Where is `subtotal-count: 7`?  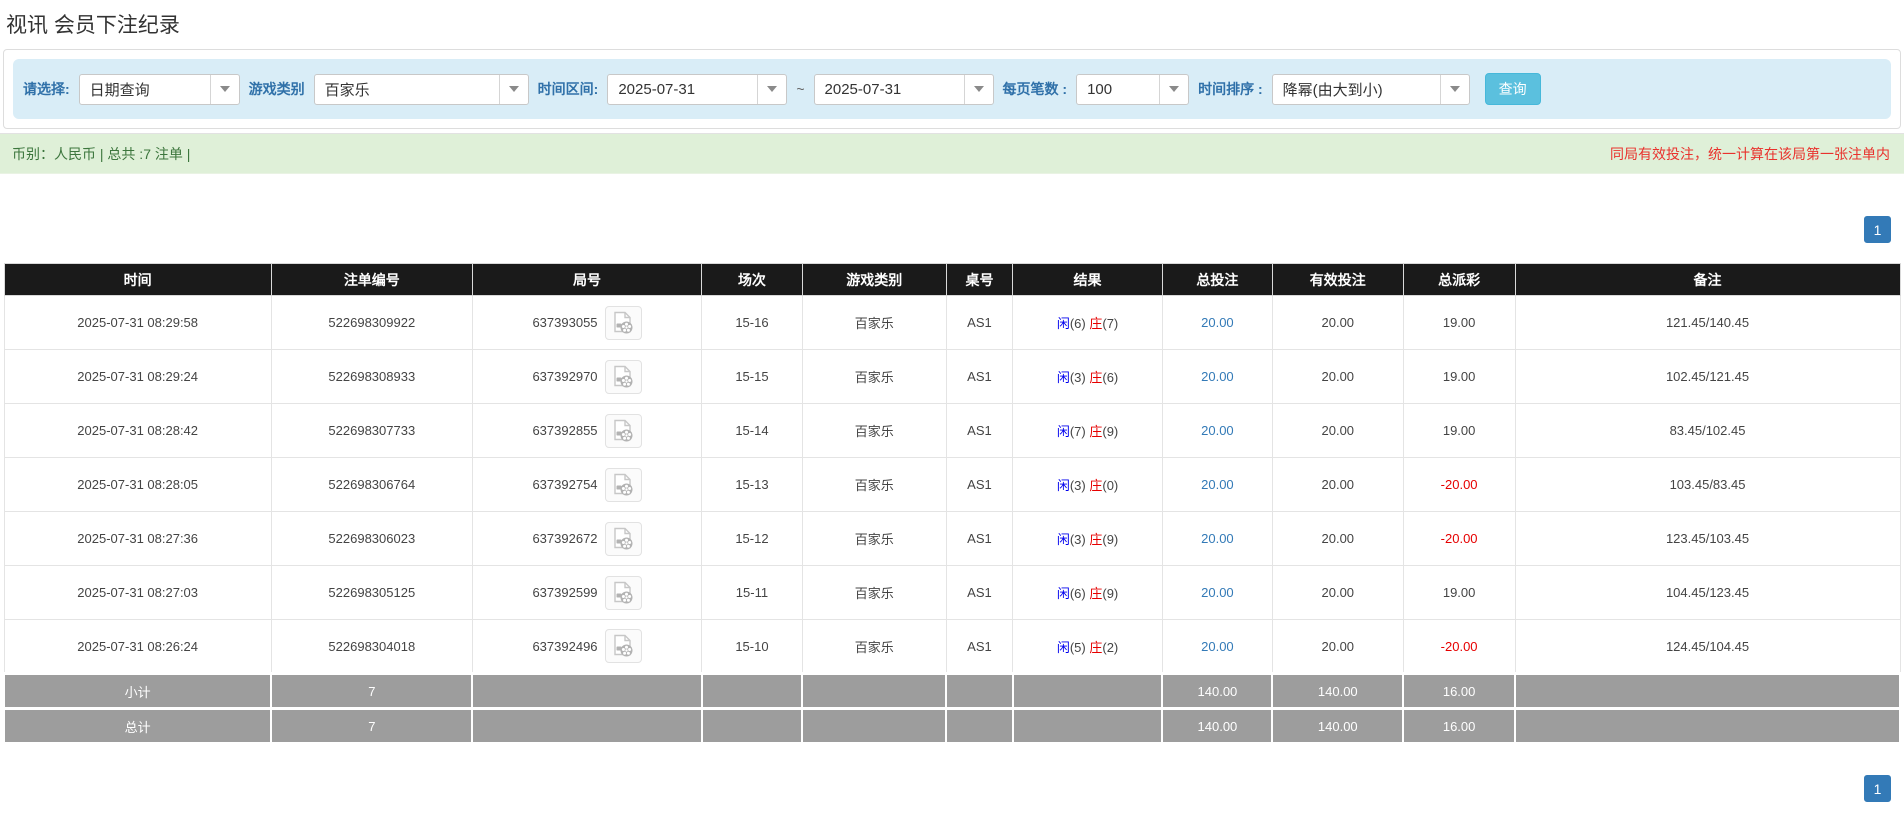
subtotal-count: 7 is located at coordinates (372, 691).